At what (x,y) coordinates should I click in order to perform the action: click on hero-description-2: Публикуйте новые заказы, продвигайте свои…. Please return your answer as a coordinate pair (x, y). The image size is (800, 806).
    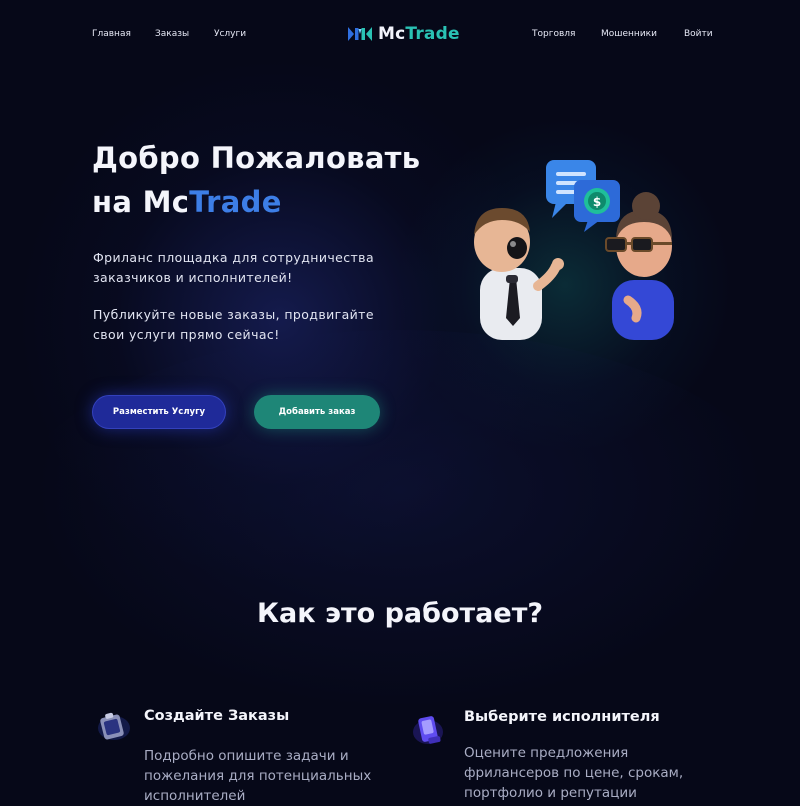
    Looking at the image, I should click on (233, 324).